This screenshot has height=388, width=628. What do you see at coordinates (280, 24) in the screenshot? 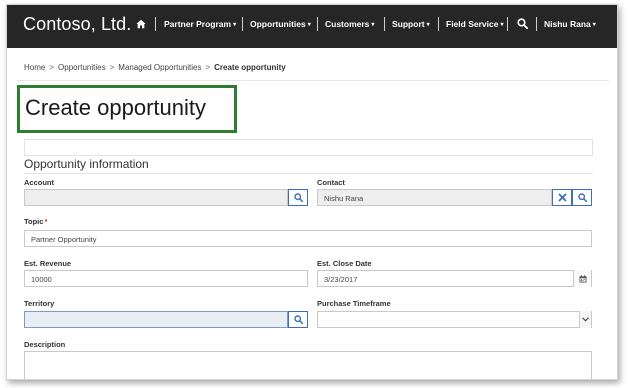
I see `nav-item-opportunities: Opportunities ▾` at bounding box center [280, 24].